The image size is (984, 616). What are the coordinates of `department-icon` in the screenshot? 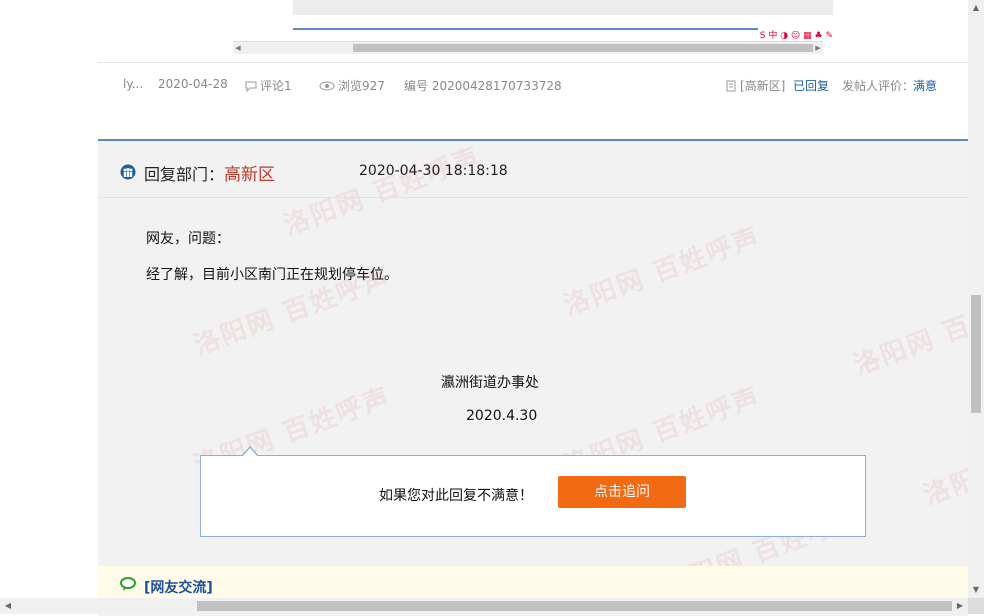 It's located at (128, 172).